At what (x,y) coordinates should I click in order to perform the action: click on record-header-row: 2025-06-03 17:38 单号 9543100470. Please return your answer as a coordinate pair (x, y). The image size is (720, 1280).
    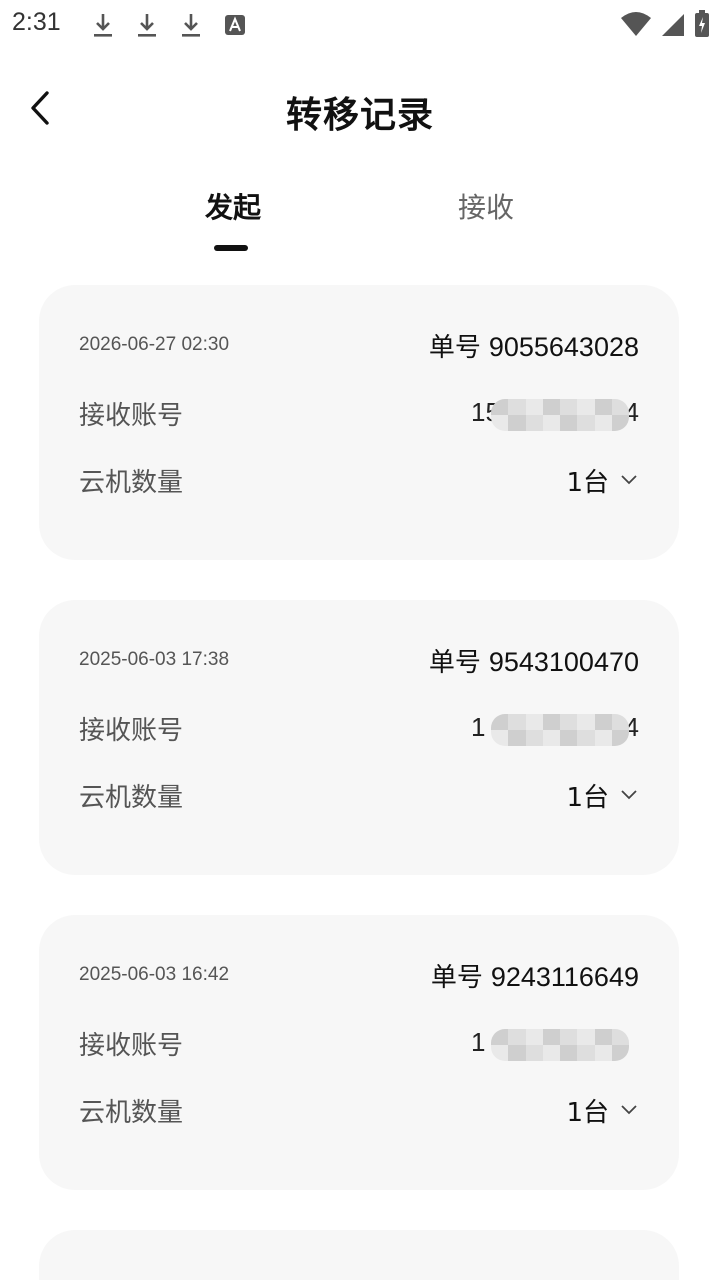
    Looking at the image, I should click on (359, 661).